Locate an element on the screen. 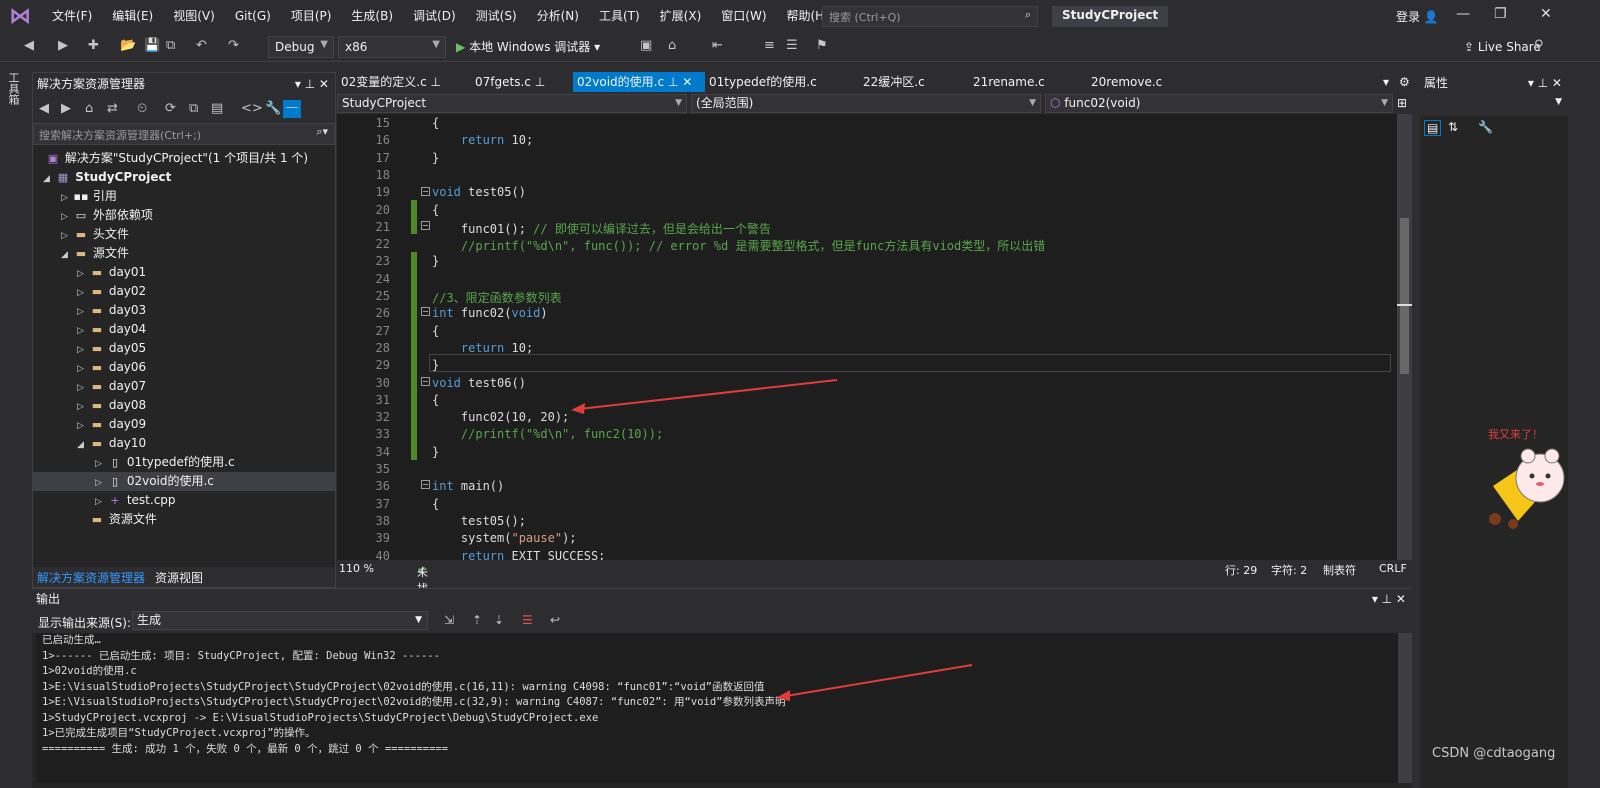 Image resolution: width=1600 pixels, height=788 pixels. split-icon: ⊞ is located at coordinates (1402, 103).